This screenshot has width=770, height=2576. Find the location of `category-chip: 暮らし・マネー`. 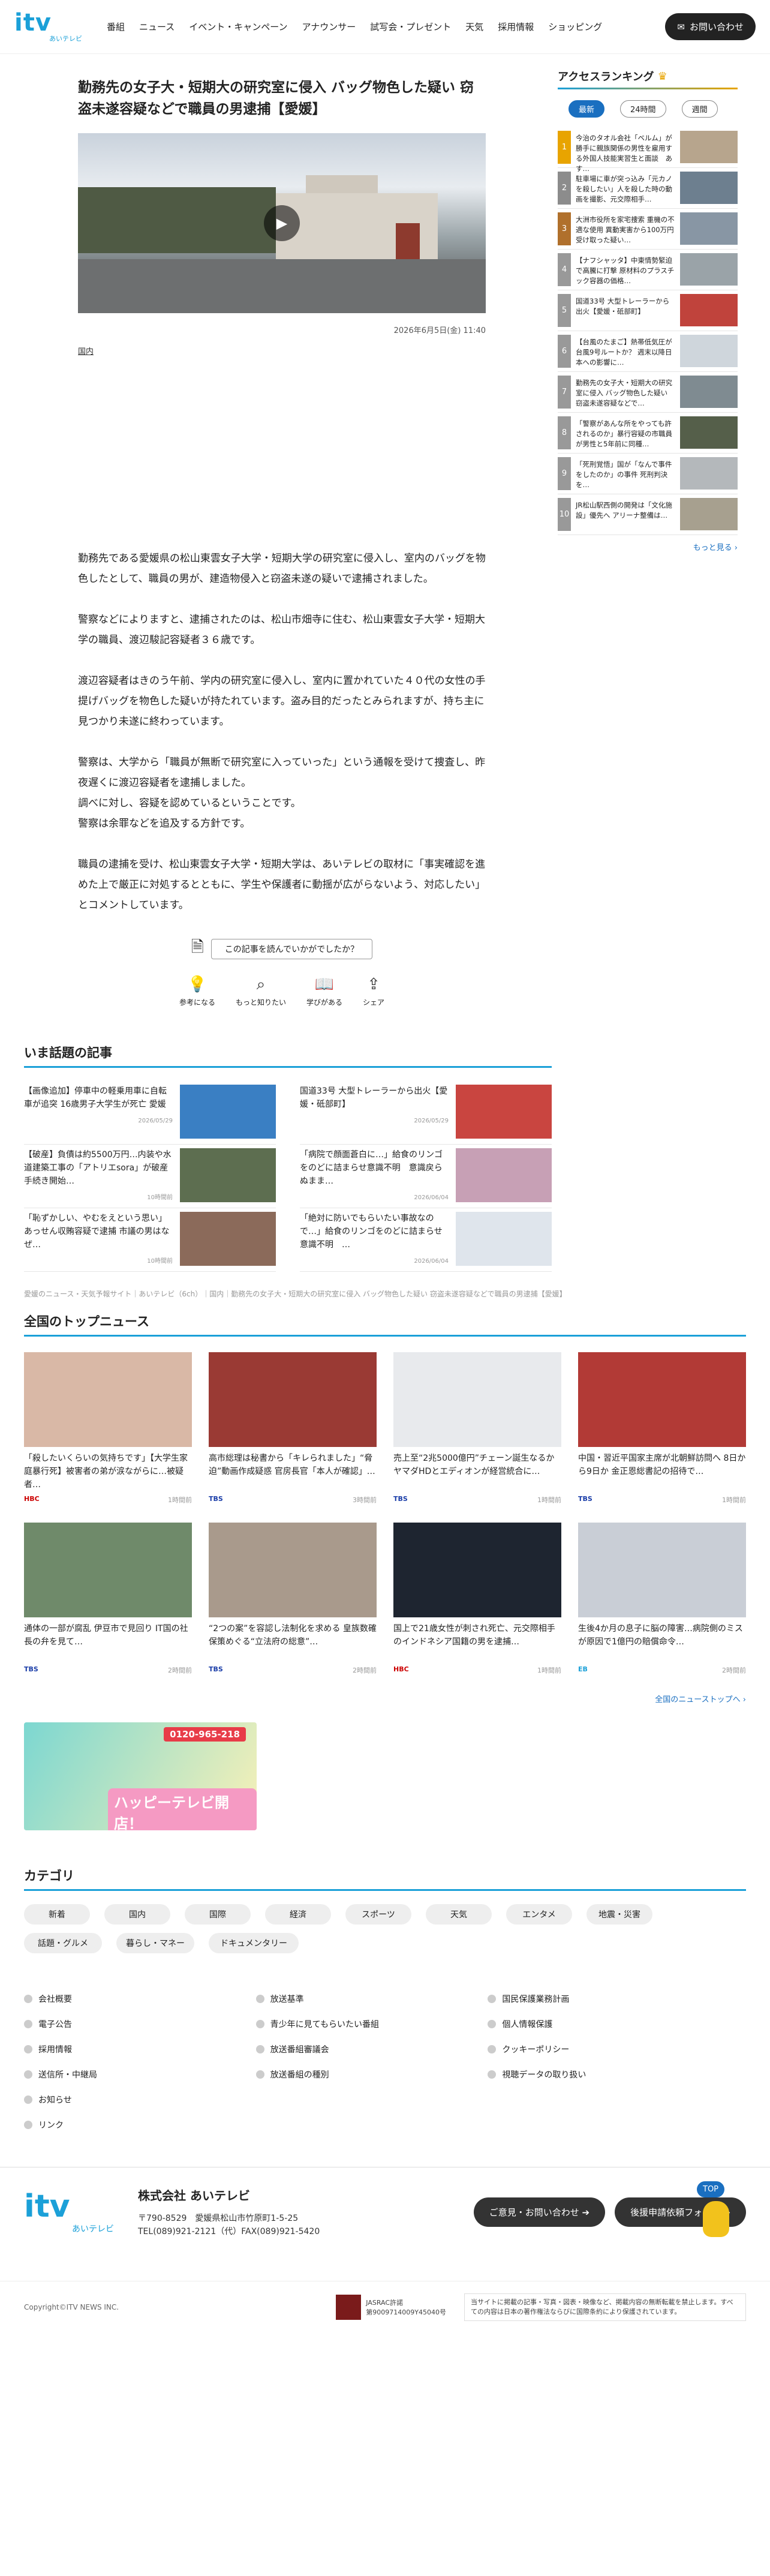

category-chip: 暮らし・マネー is located at coordinates (155, 1943).